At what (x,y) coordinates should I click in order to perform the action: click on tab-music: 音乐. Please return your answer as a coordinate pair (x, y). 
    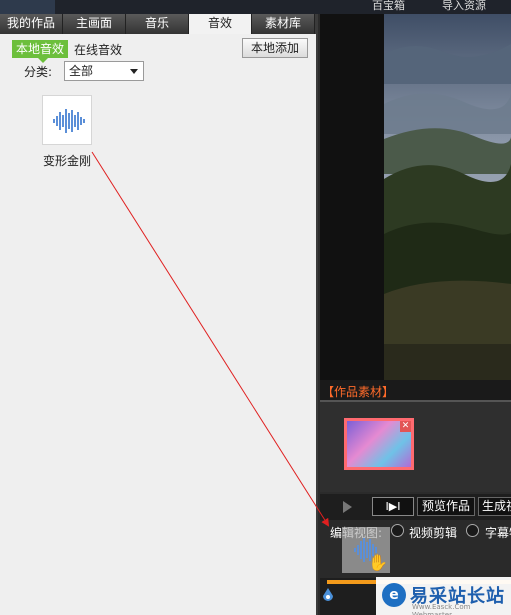
    Looking at the image, I should click on (157, 24).